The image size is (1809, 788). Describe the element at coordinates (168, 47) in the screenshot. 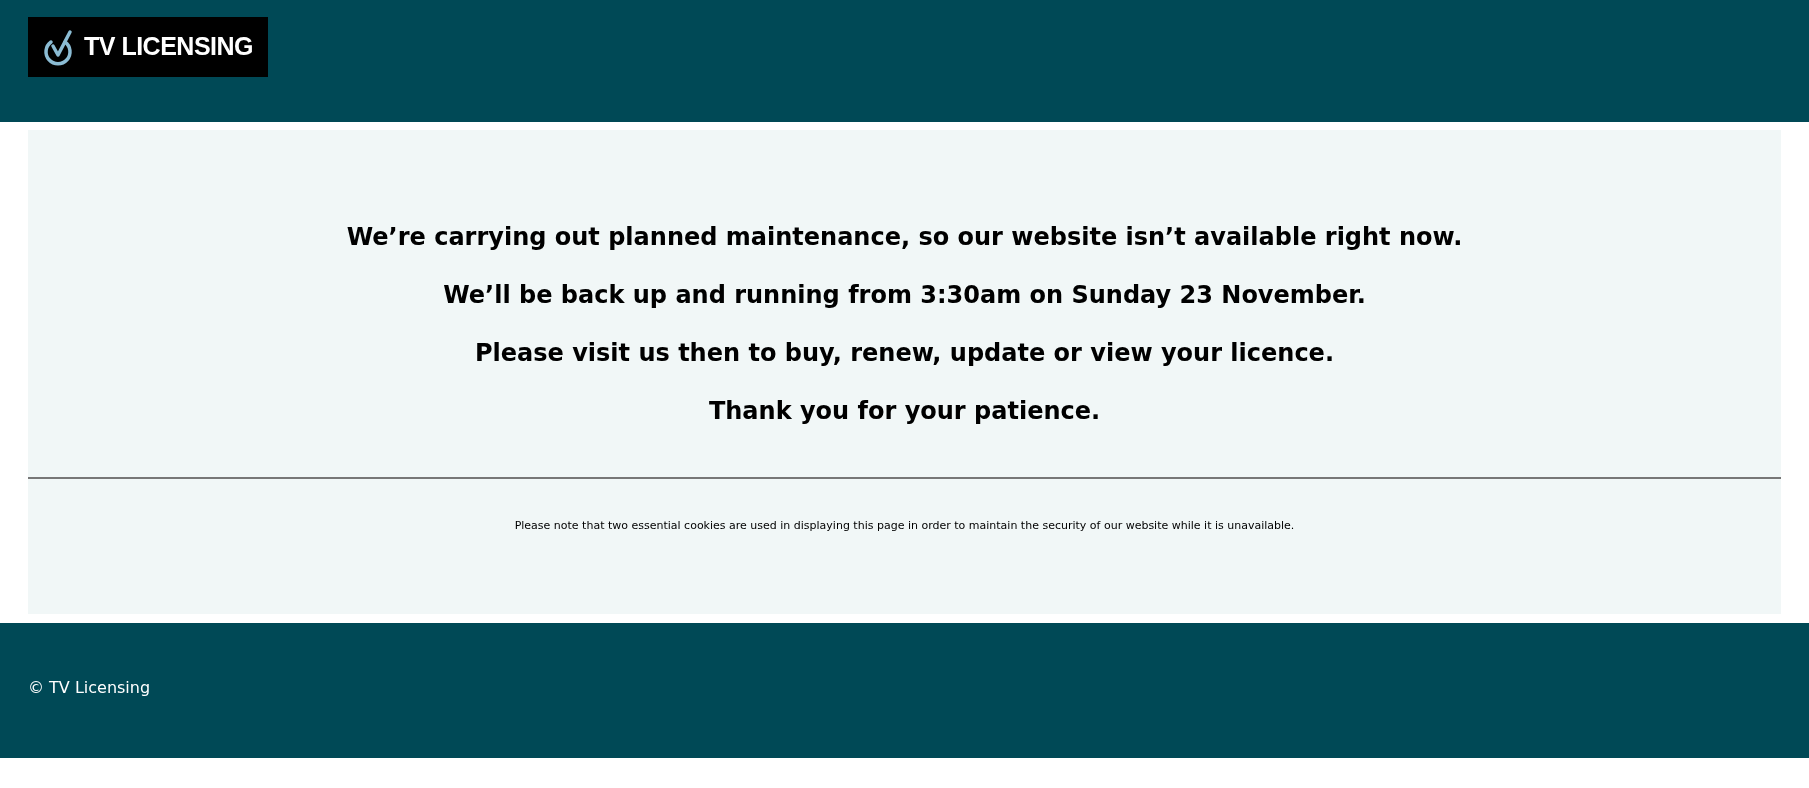

I see `logo-text: TV LICENSING` at that location.